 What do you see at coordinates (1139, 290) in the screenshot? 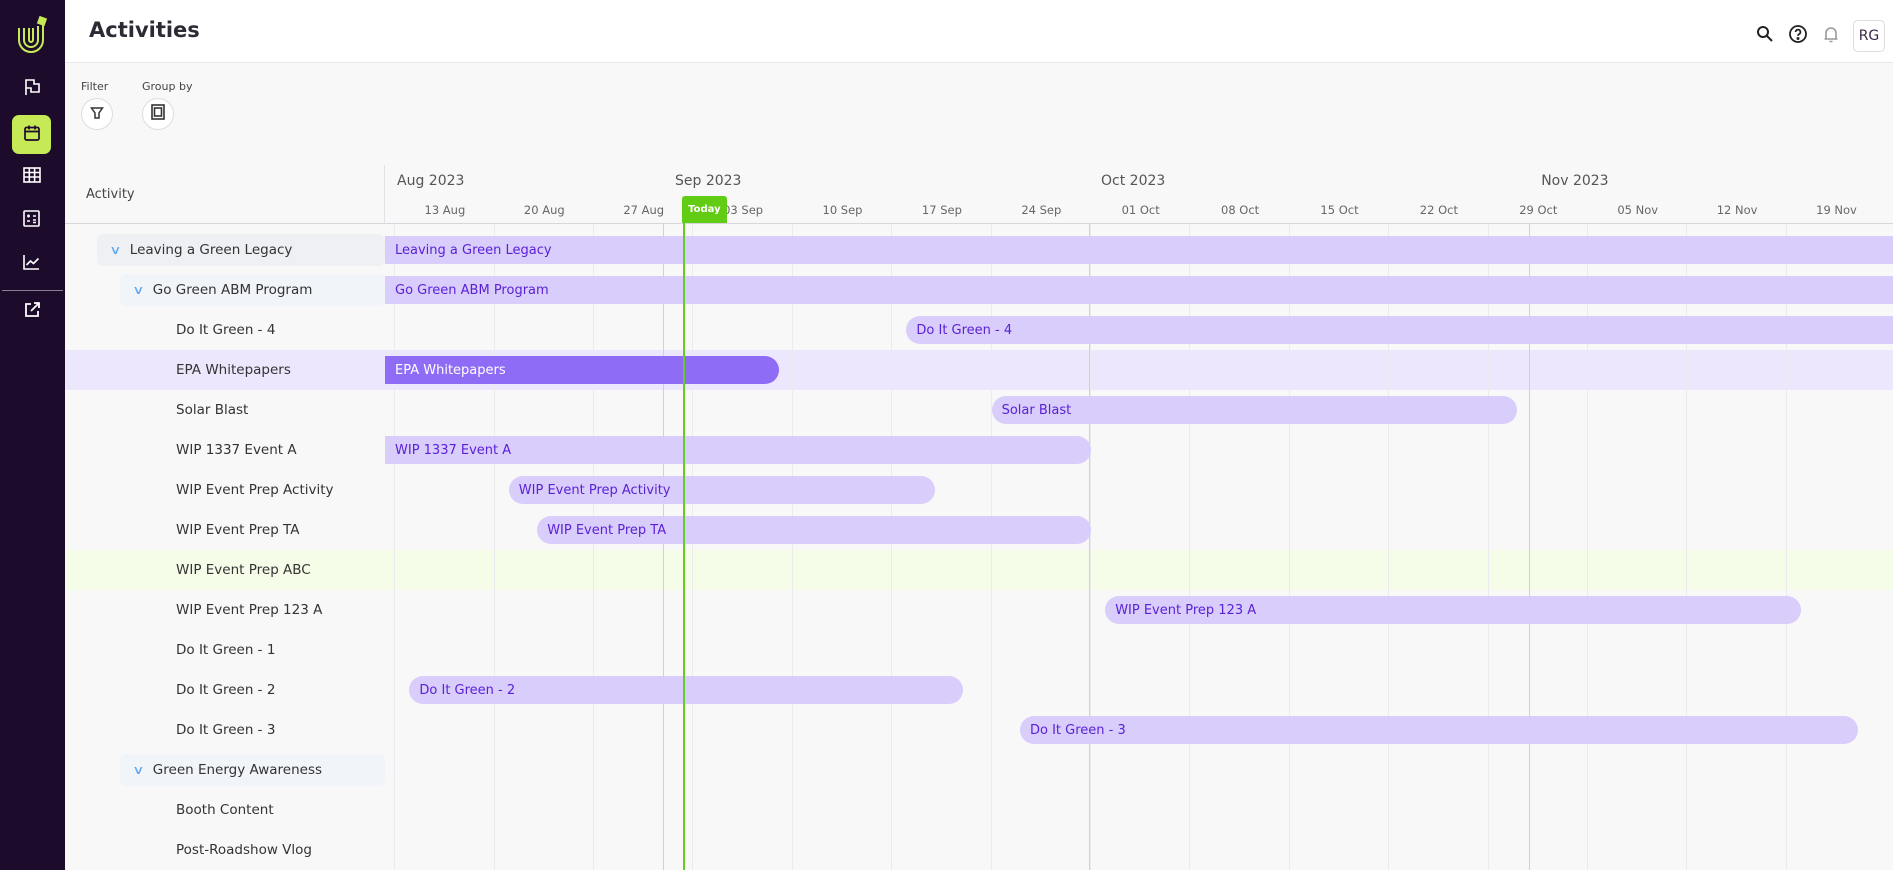
I see `activity-bar: Go Green ABM Program` at bounding box center [1139, 290].